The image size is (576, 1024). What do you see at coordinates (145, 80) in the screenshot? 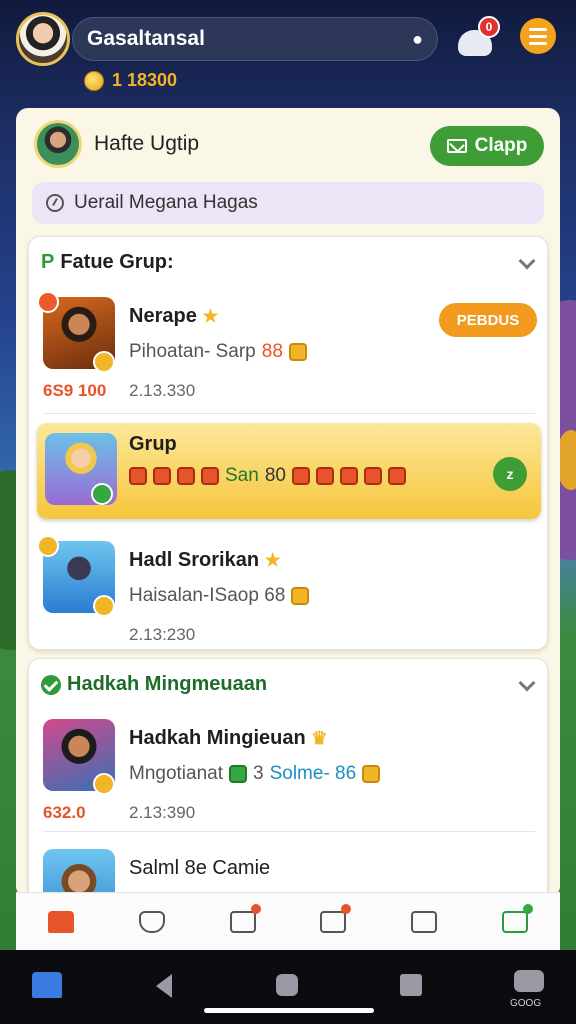
I see `coin-value: 1 18300` at bounding box center [145, 80].